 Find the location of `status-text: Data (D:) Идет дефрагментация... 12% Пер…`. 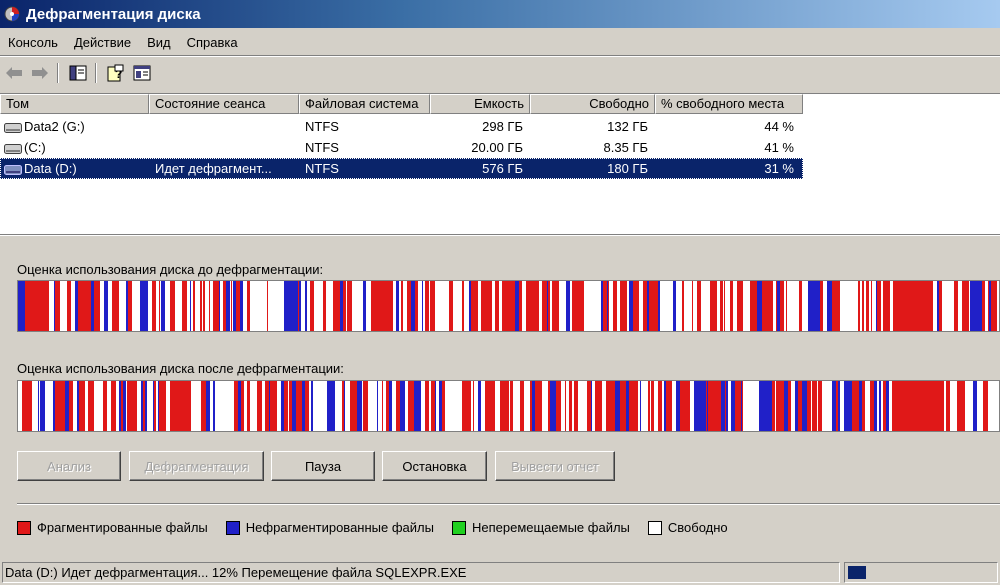

status-text: Data (D:) Идет дефрагментация... 12% Пер… is located at coordinates (421, 572).